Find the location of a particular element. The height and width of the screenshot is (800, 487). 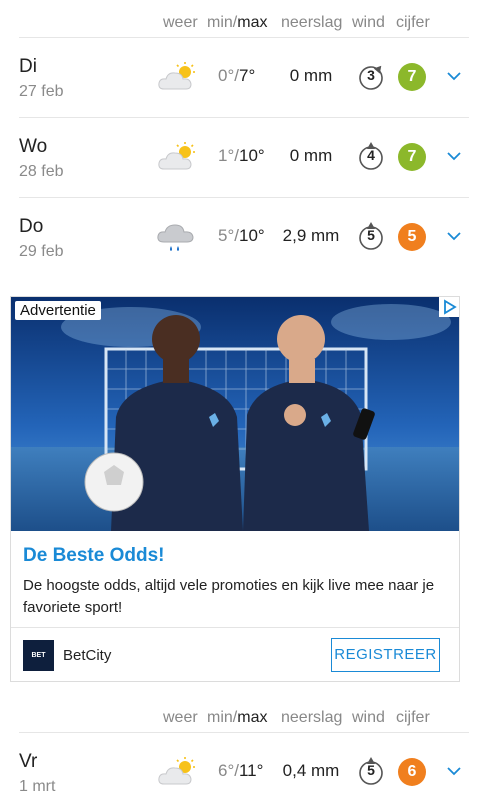

temperature: 5°/10° is located at coordinates (241, 236).